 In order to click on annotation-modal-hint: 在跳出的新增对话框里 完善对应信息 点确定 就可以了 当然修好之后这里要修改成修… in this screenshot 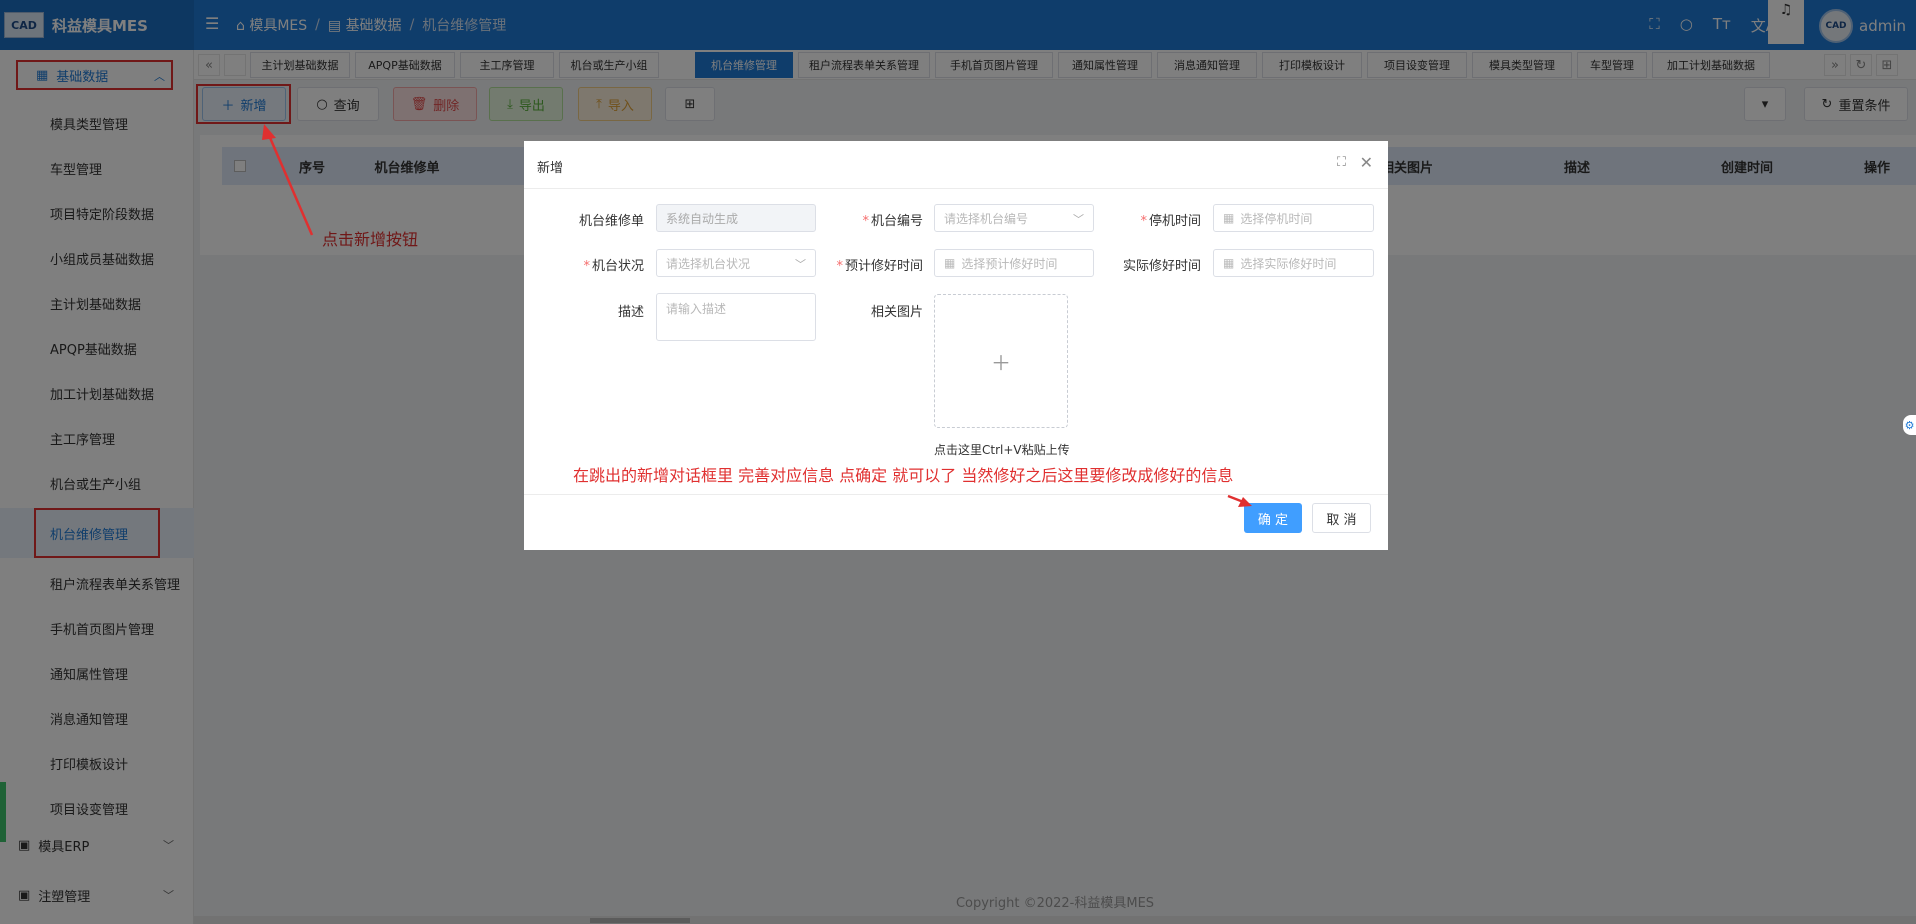, I will do `click(903, 475)`.